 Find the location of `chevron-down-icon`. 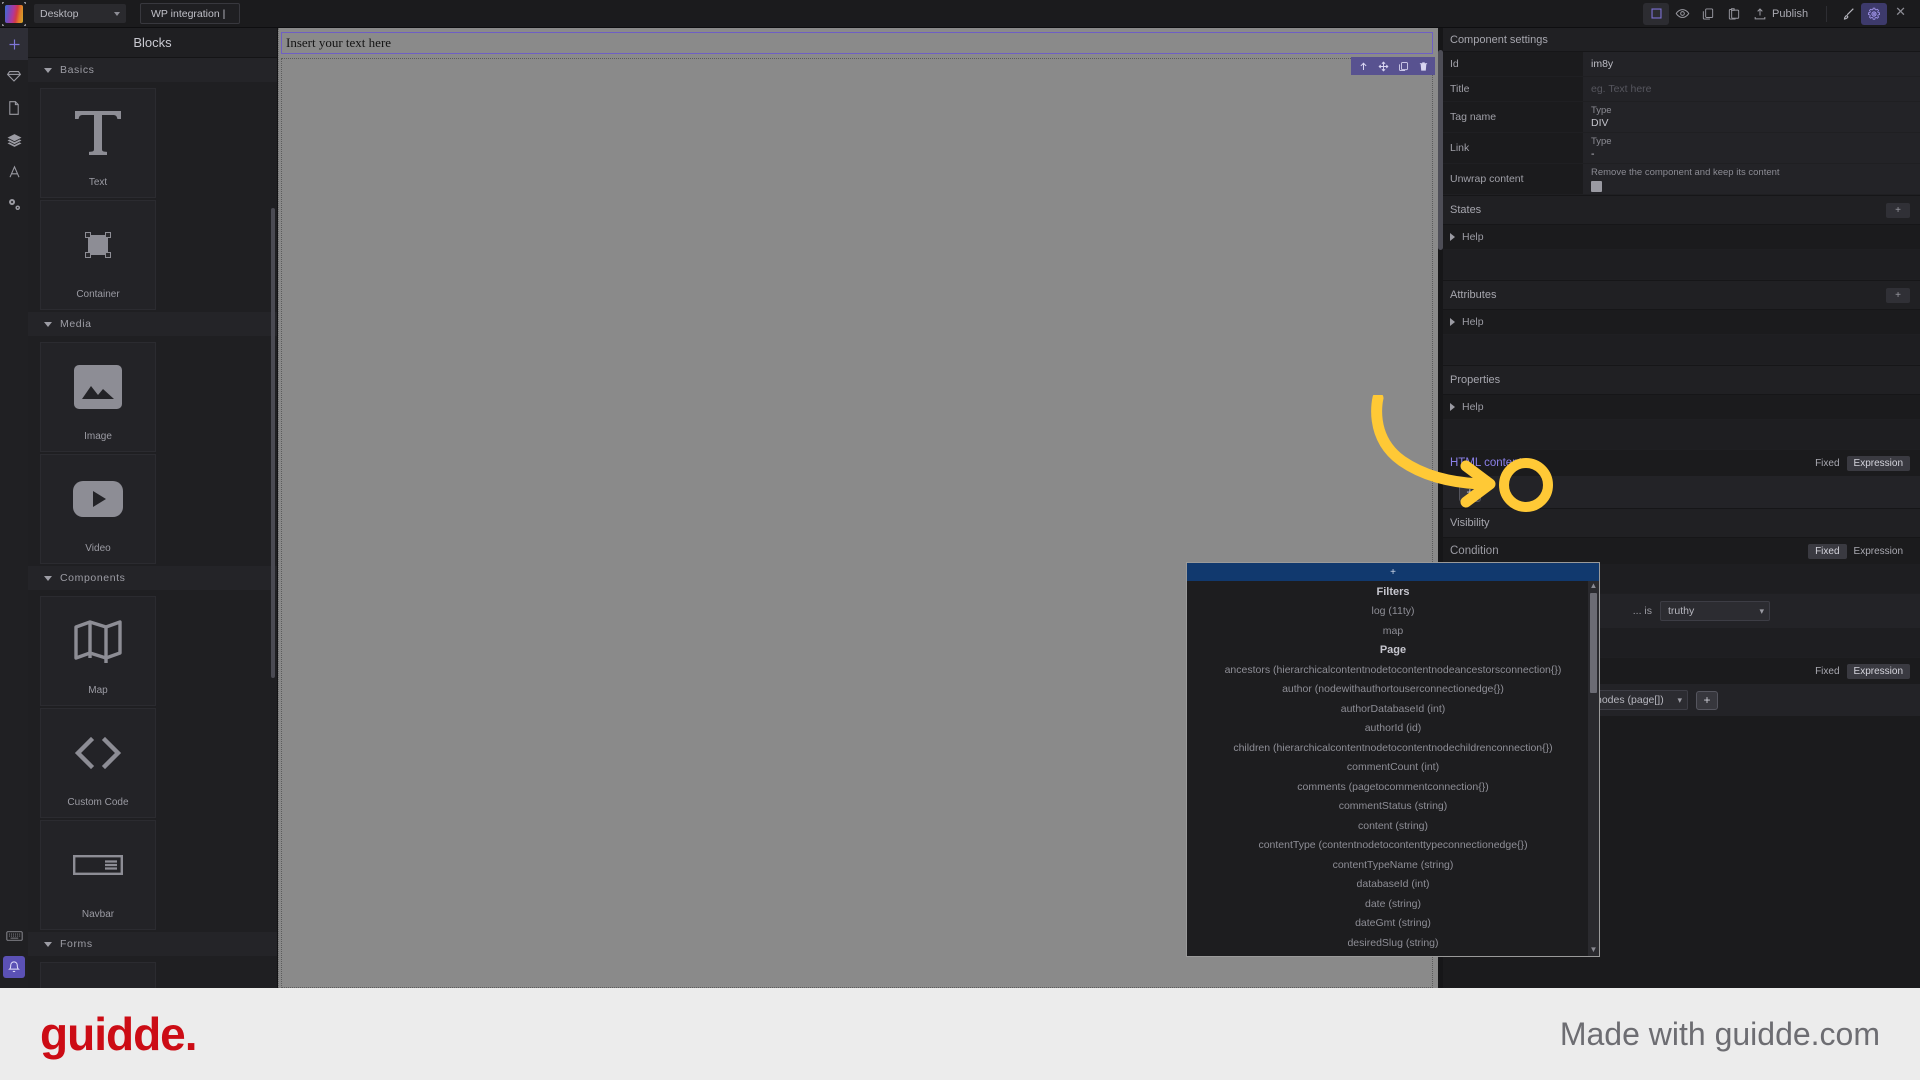

chevron-down-icon is located at coordinates (117, 13).